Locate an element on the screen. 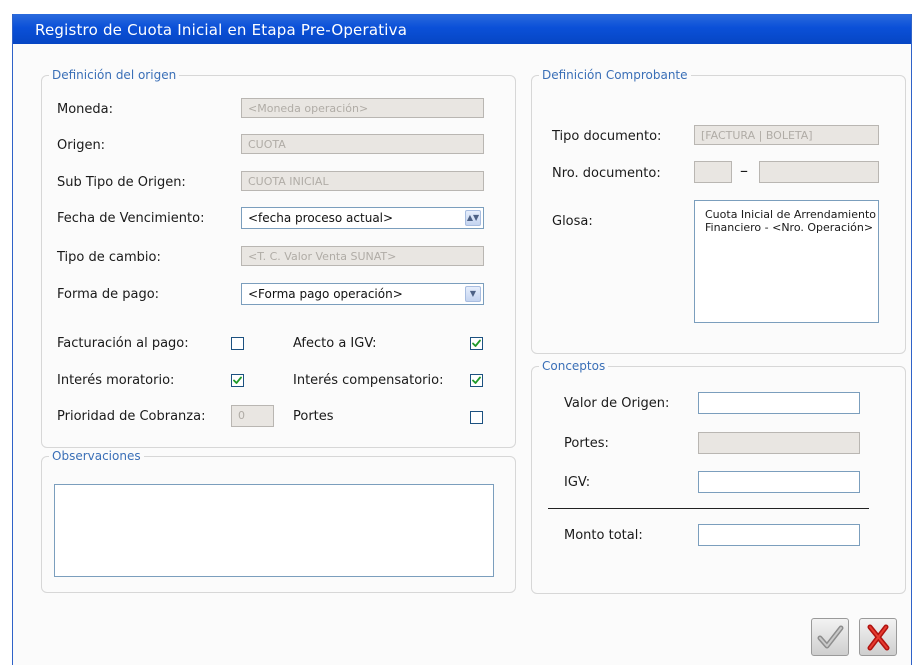  accept-button is located at coordinates (830, 637).